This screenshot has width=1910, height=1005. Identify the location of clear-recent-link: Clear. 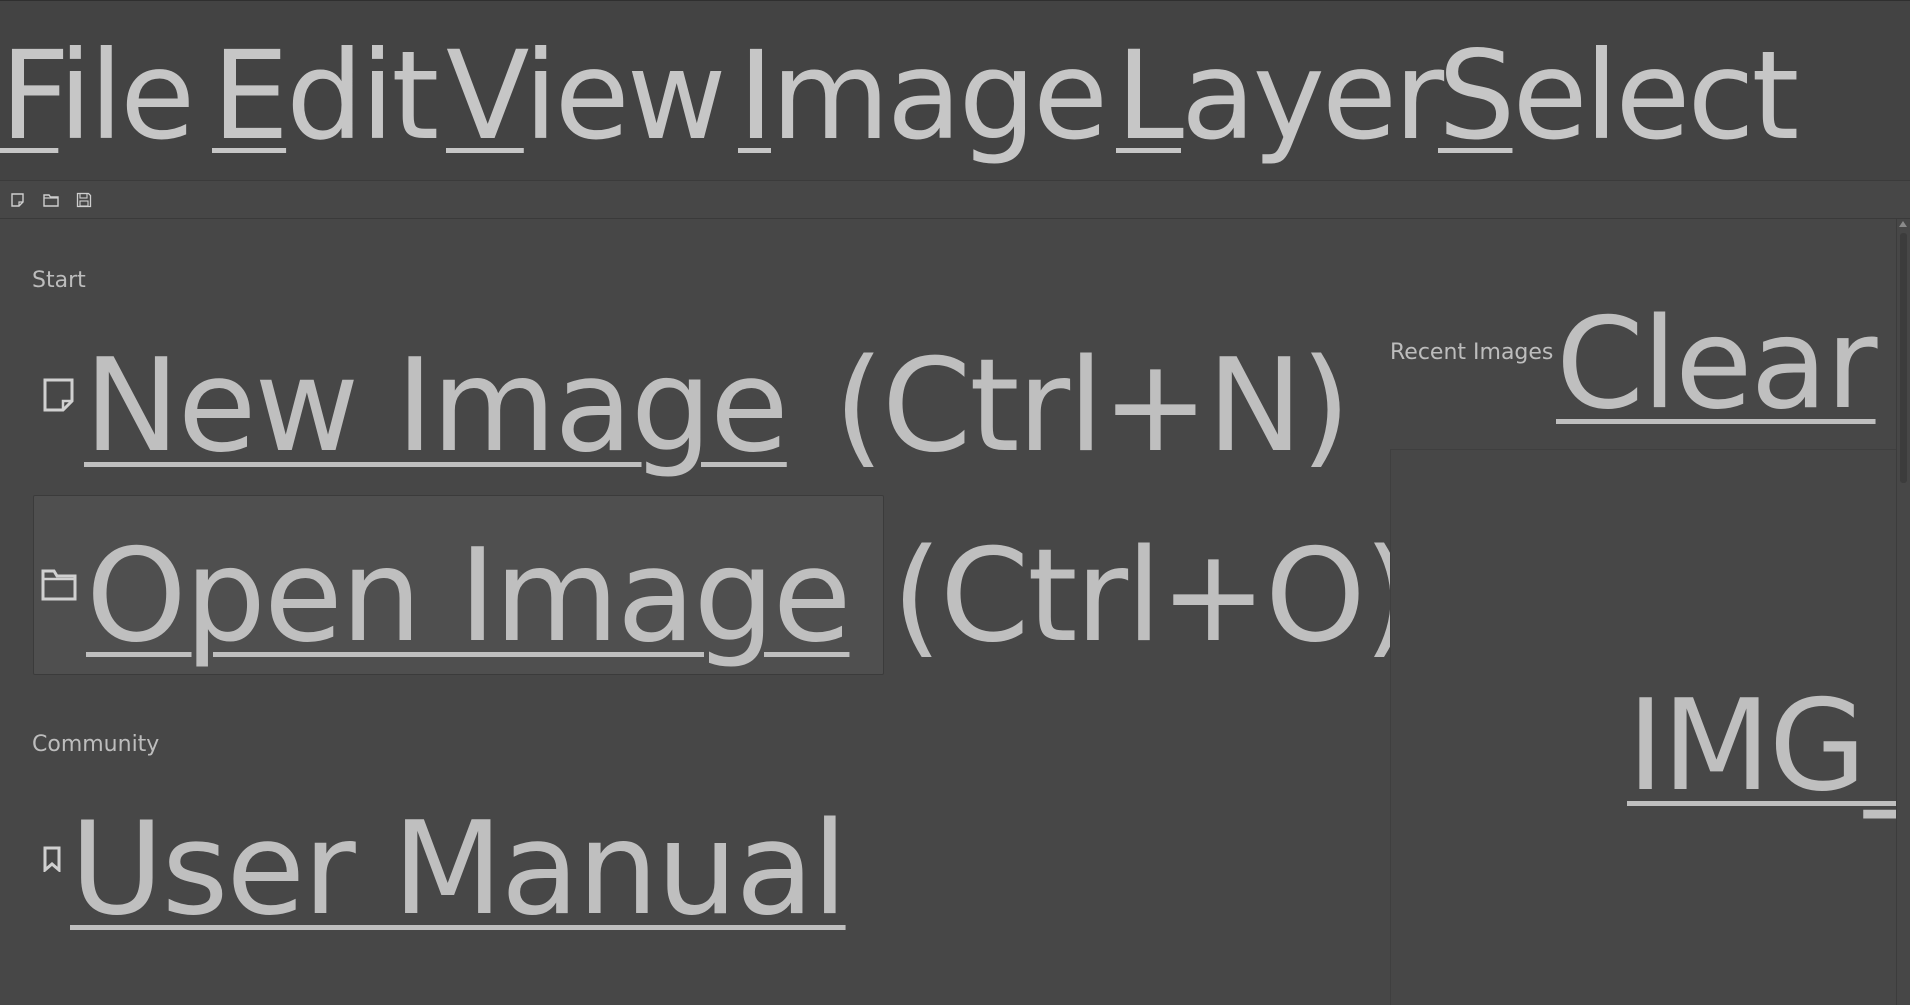
(1717, 363).